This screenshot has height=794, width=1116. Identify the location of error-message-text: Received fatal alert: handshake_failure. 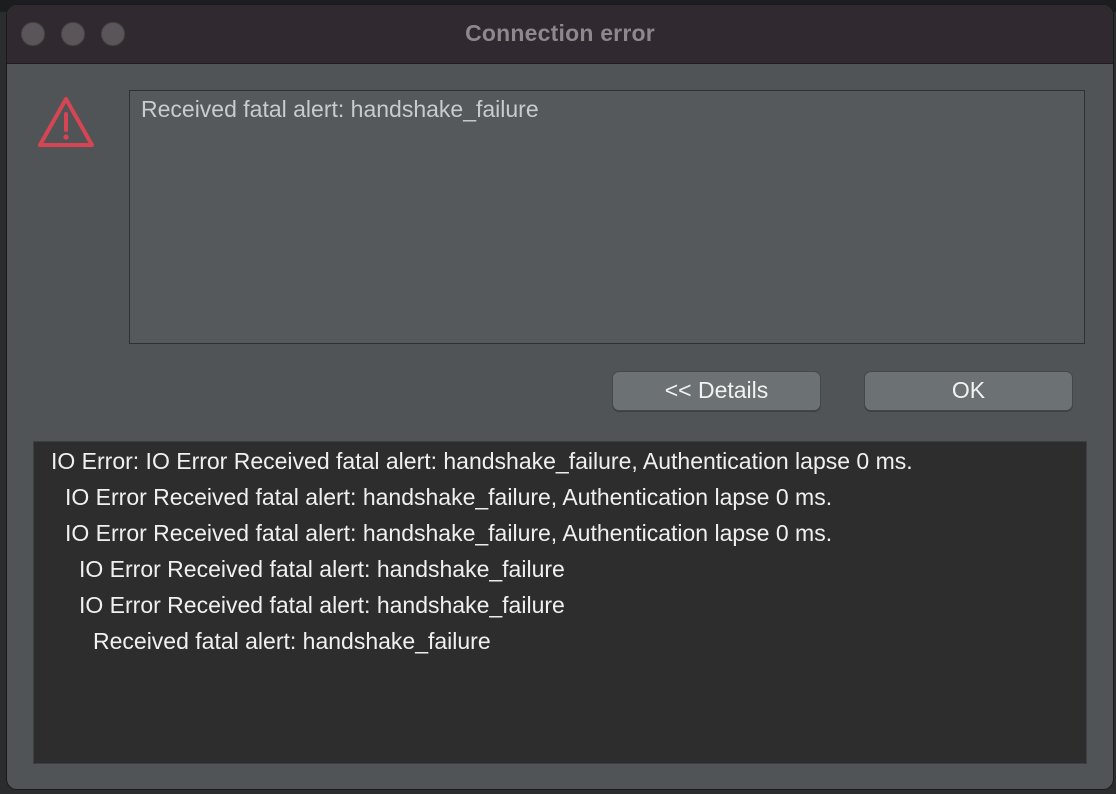
(340, 109).